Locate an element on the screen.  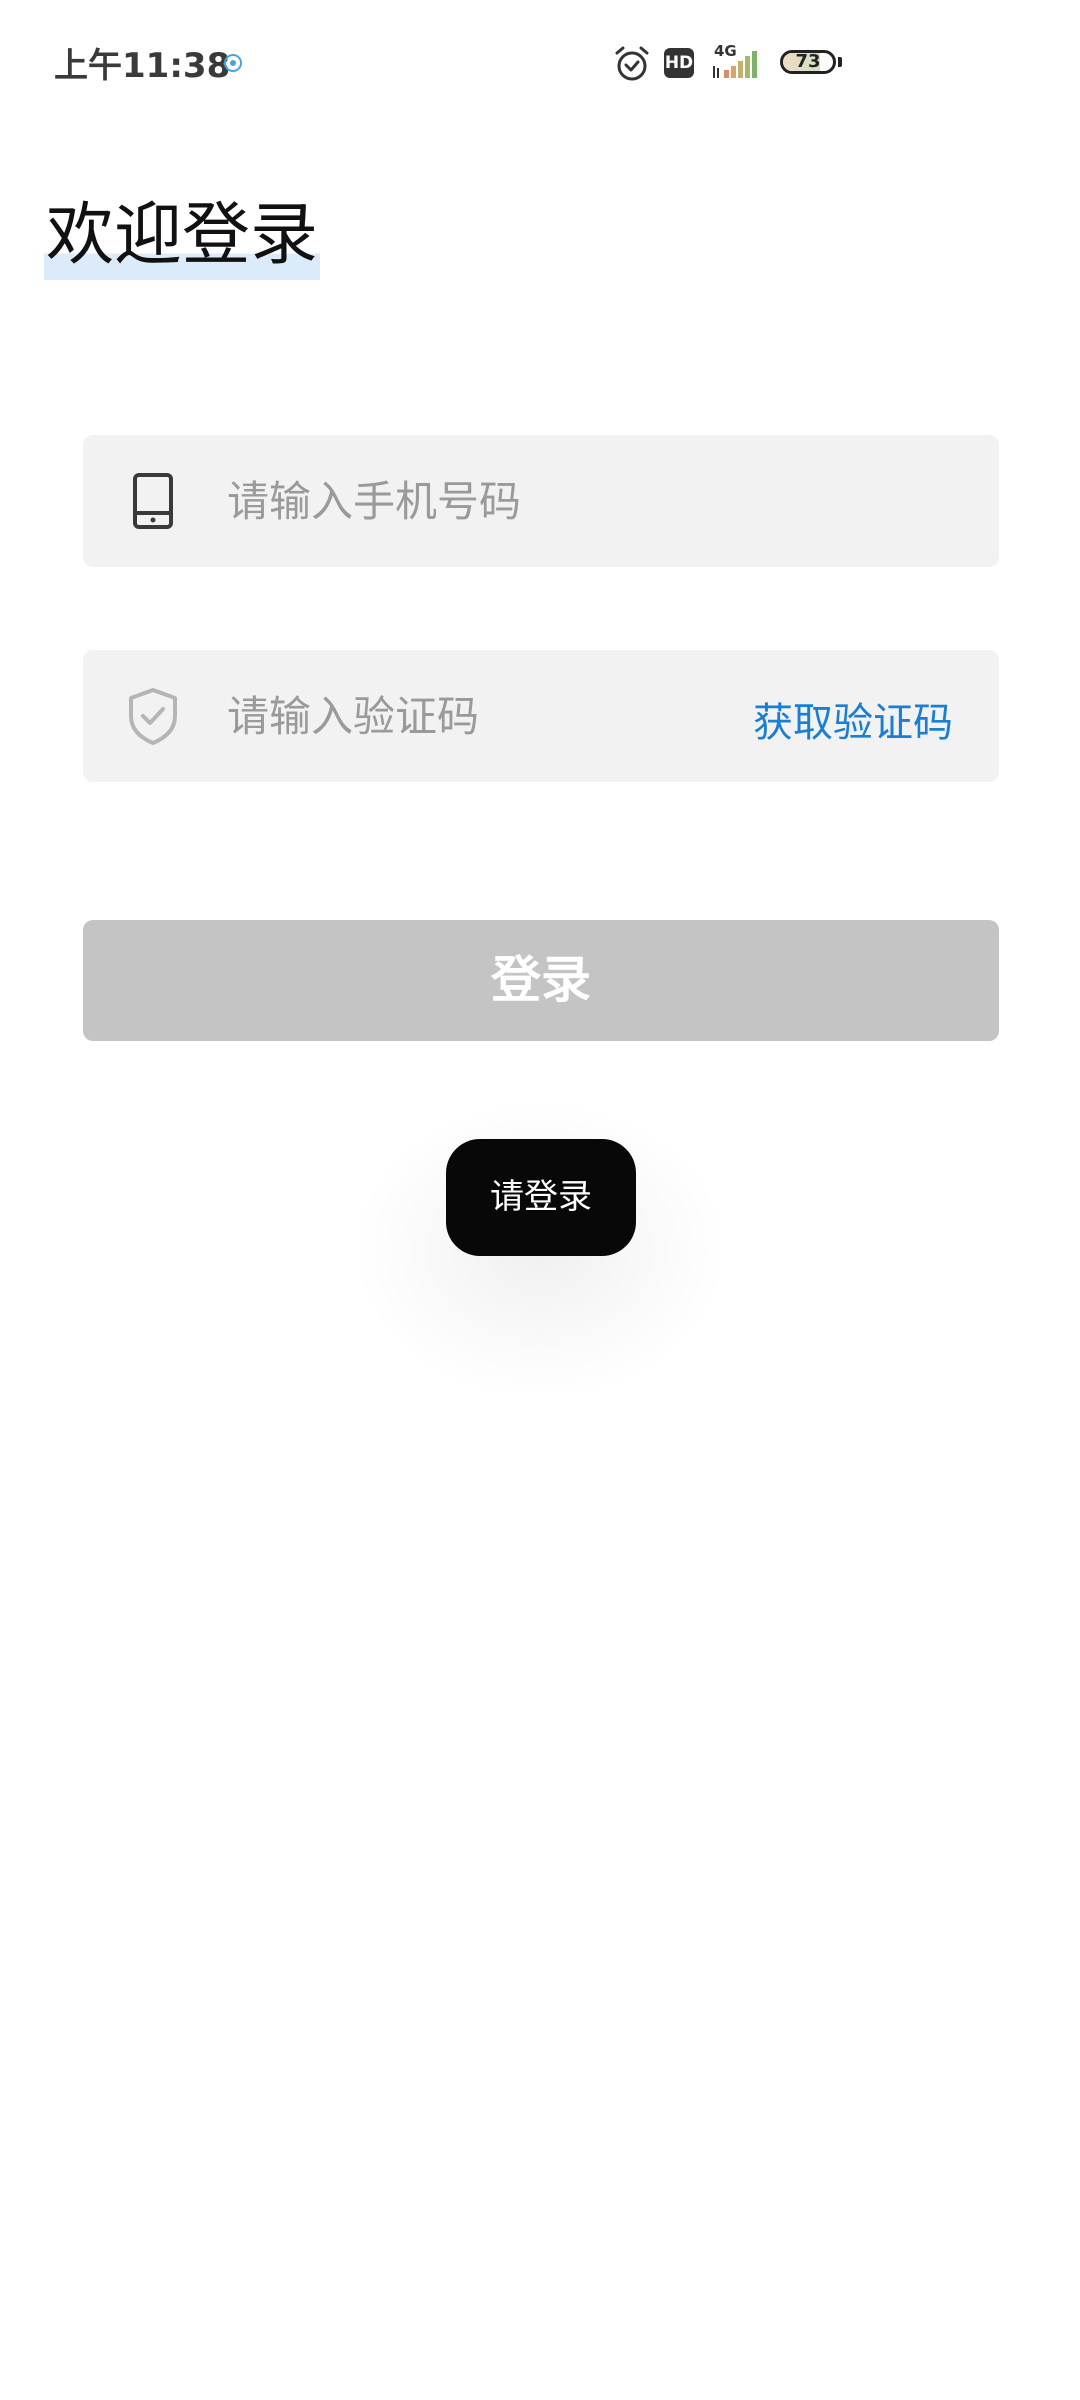
code-input-row: 获取验证码 is located at coordinates (541, 716).